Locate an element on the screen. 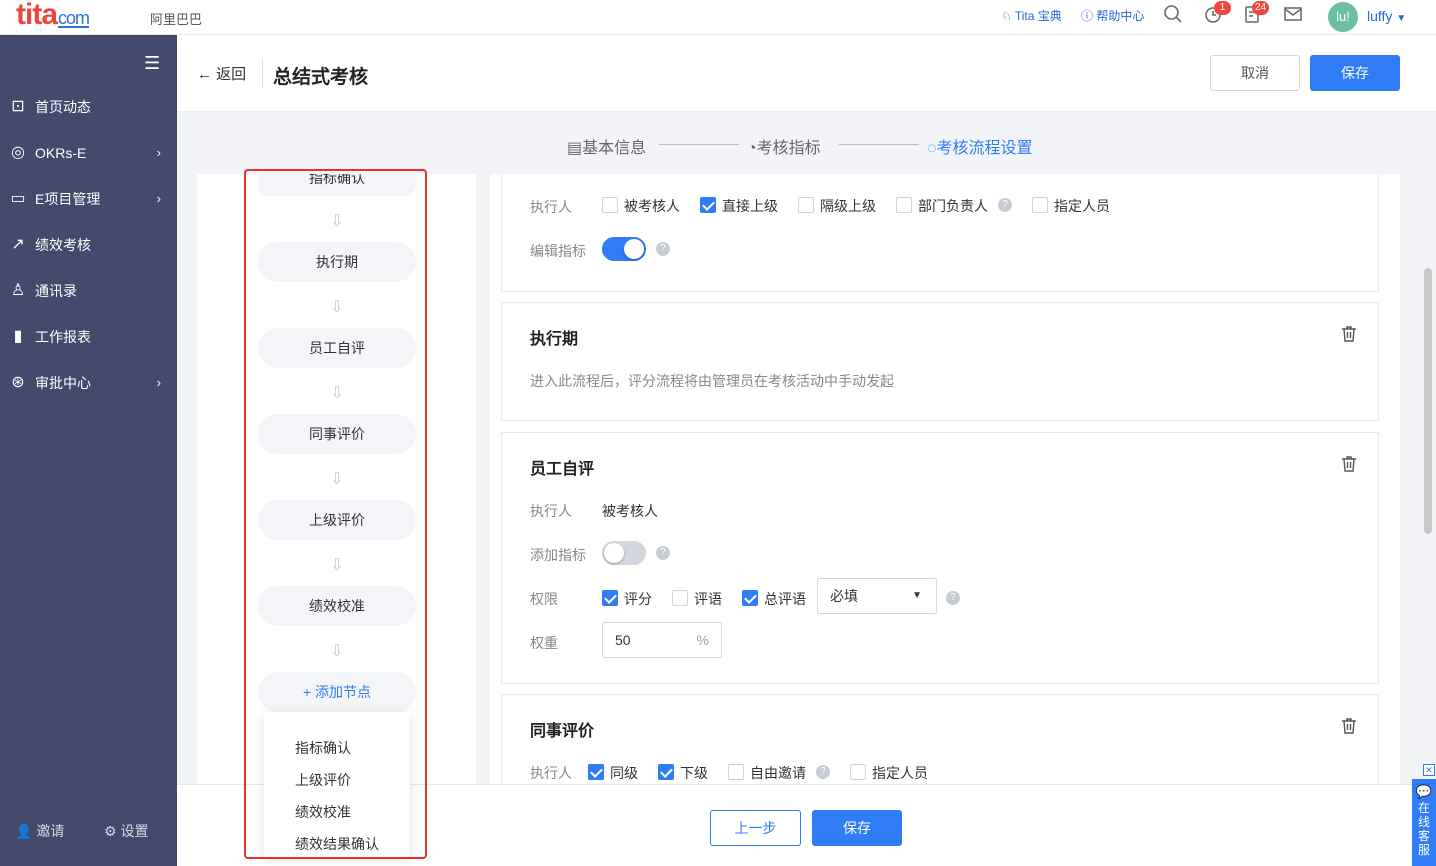 This screenshot has height=866, width=1436. checkbox-label: 同级 is located at coordinates (624, 773).